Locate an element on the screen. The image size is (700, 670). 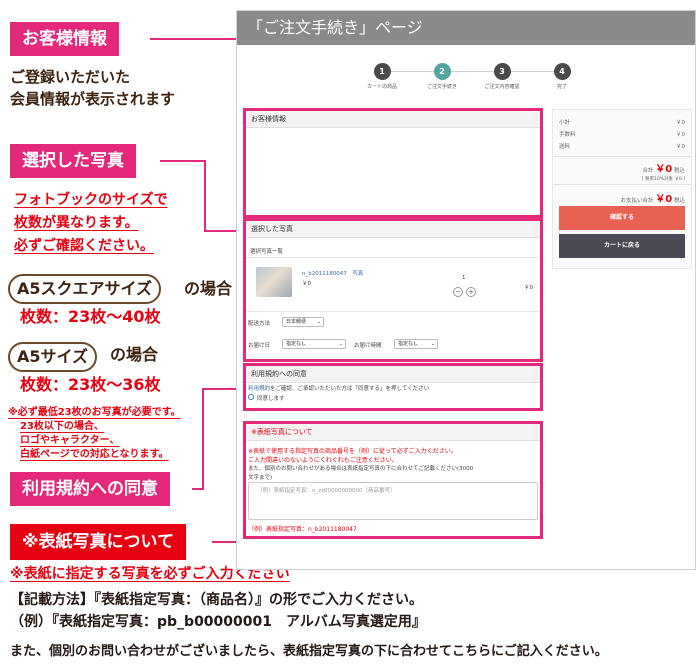
step-2-dot: 2 is located at coordinates (442, 71).